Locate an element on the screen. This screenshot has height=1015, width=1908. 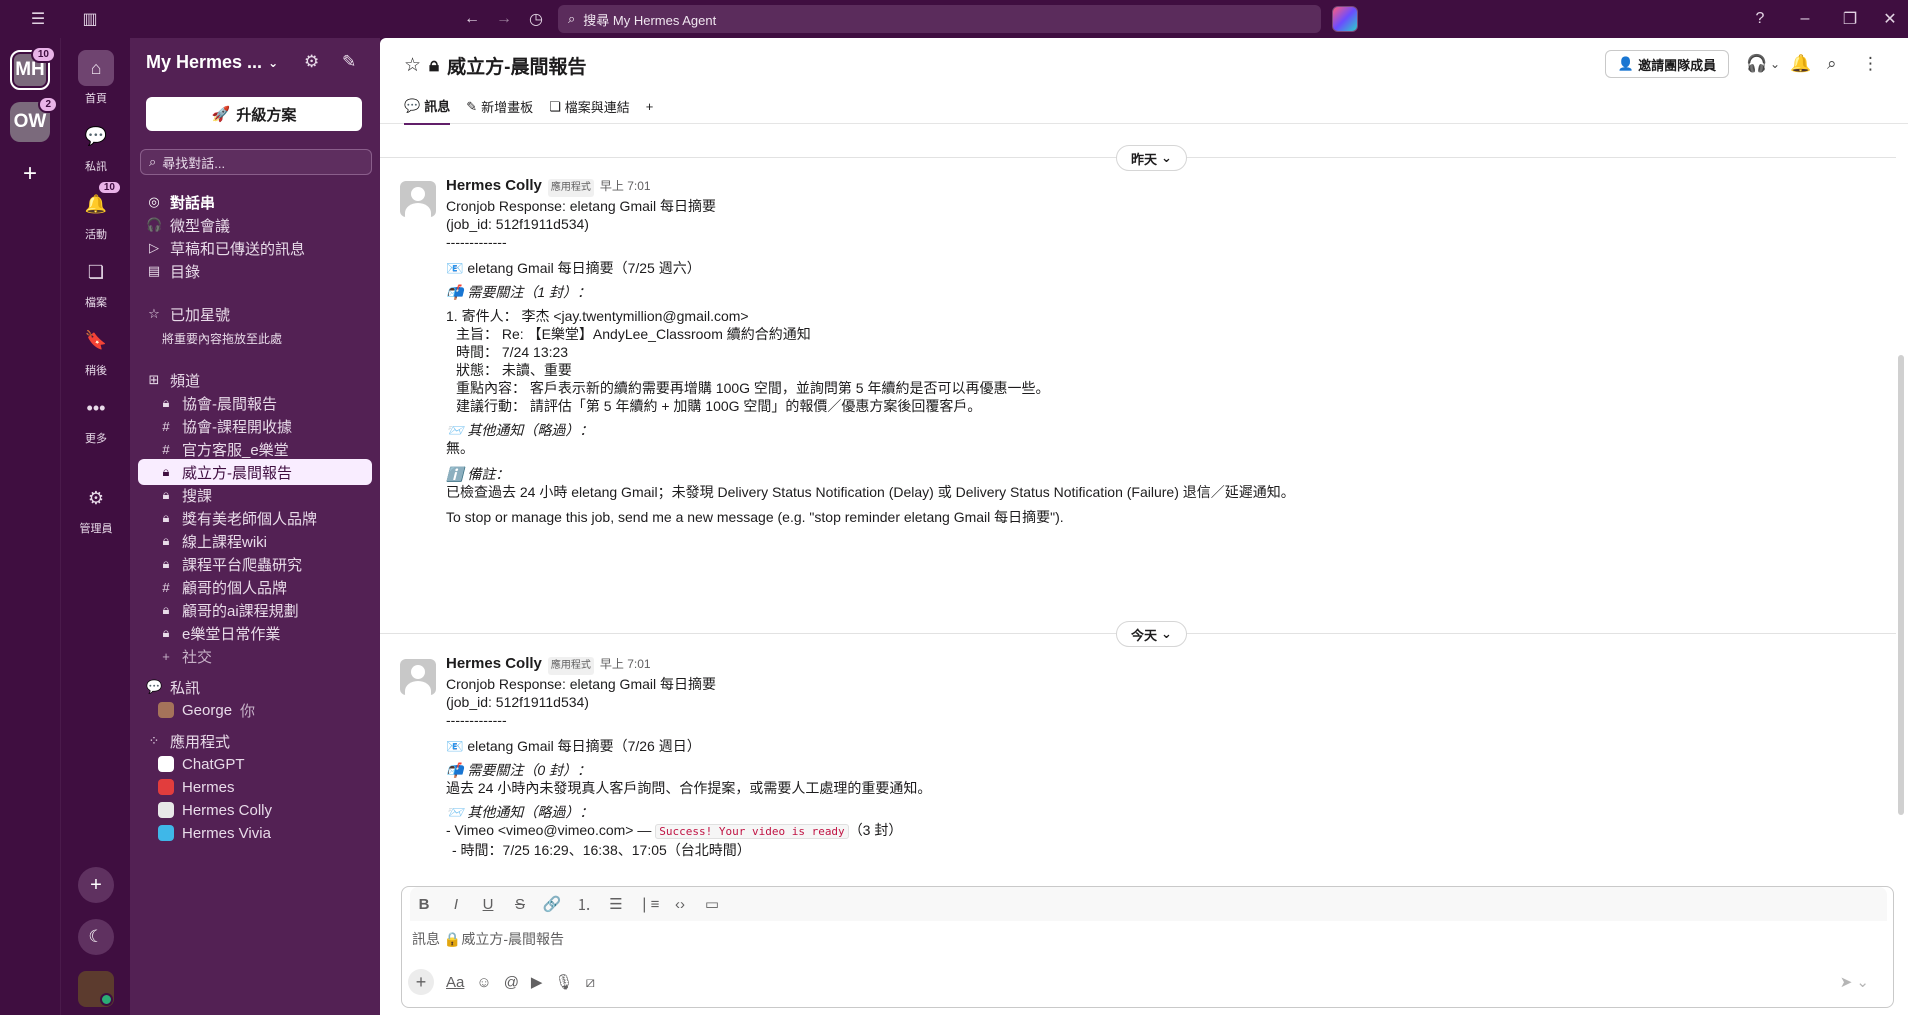
inline-code: Success! Your video is ready is located at coordinates (752, 831).